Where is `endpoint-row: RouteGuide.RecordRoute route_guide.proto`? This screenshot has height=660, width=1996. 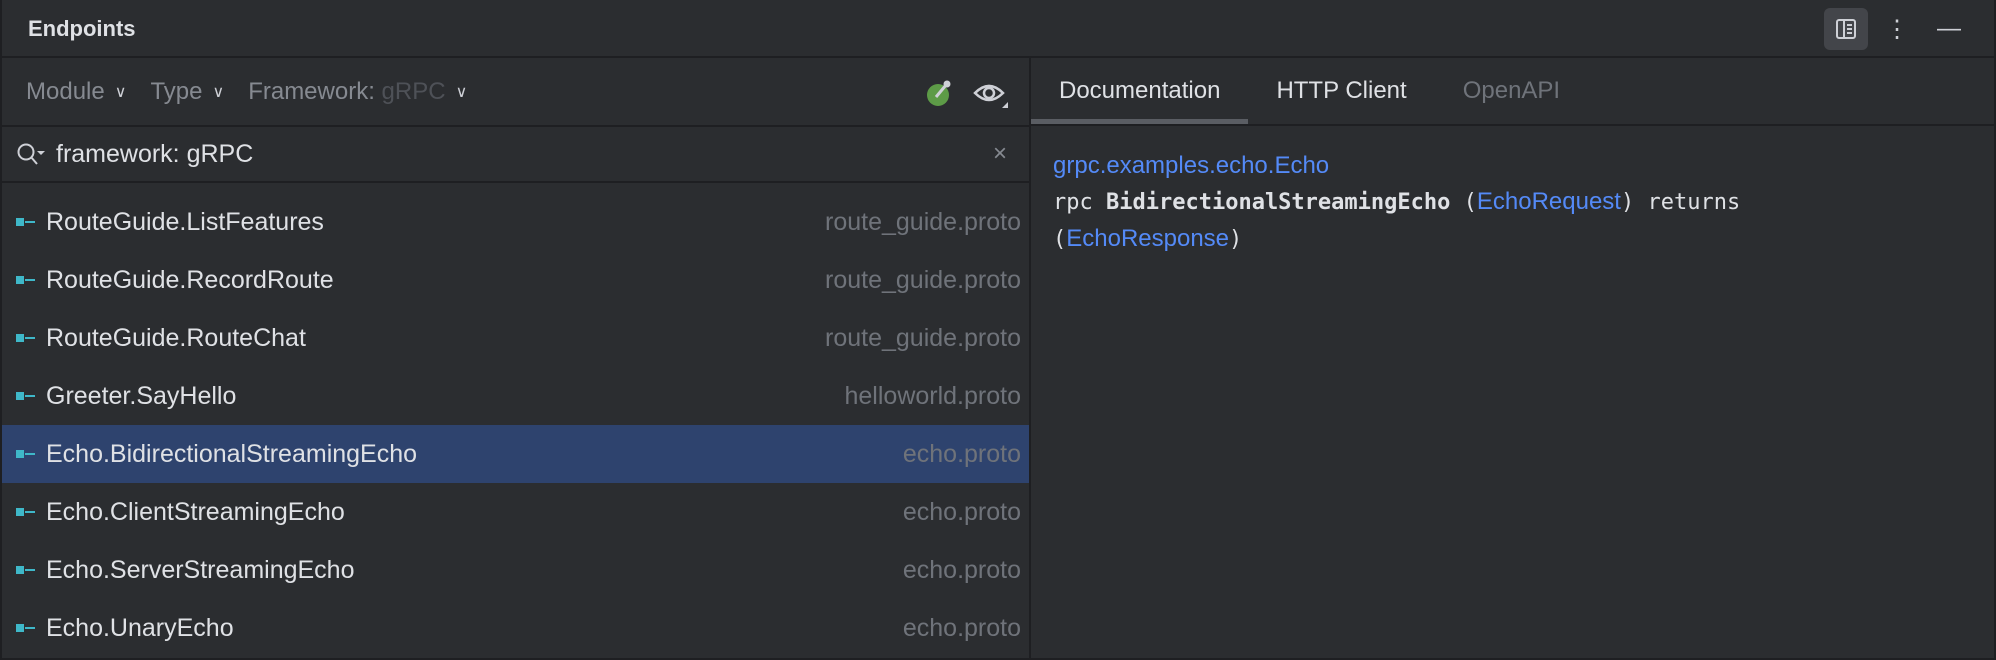 endpoint-row: RouteGuide.RecordRoute route_guide.proto is located at coordinates (515, 280).